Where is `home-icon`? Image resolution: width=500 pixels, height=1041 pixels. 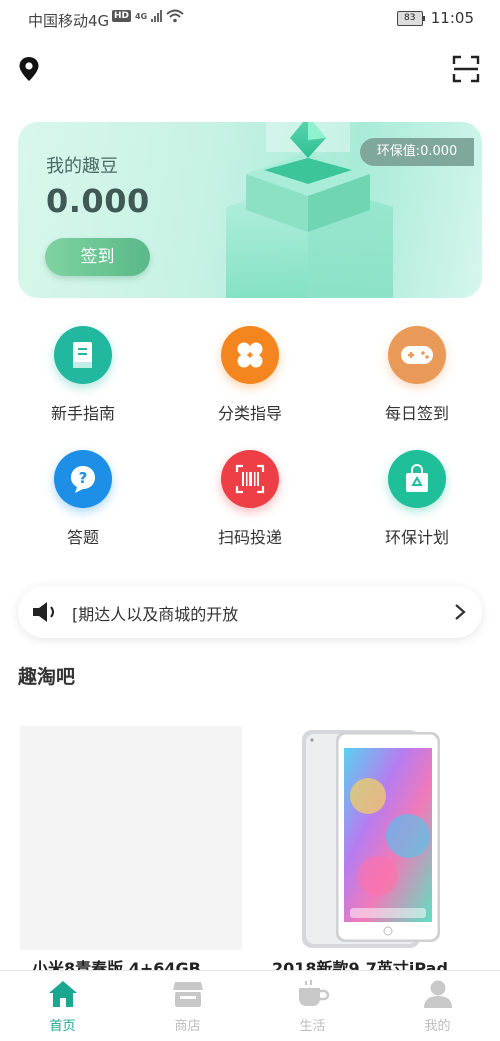 home-icon is located at coordinates (62, 994).